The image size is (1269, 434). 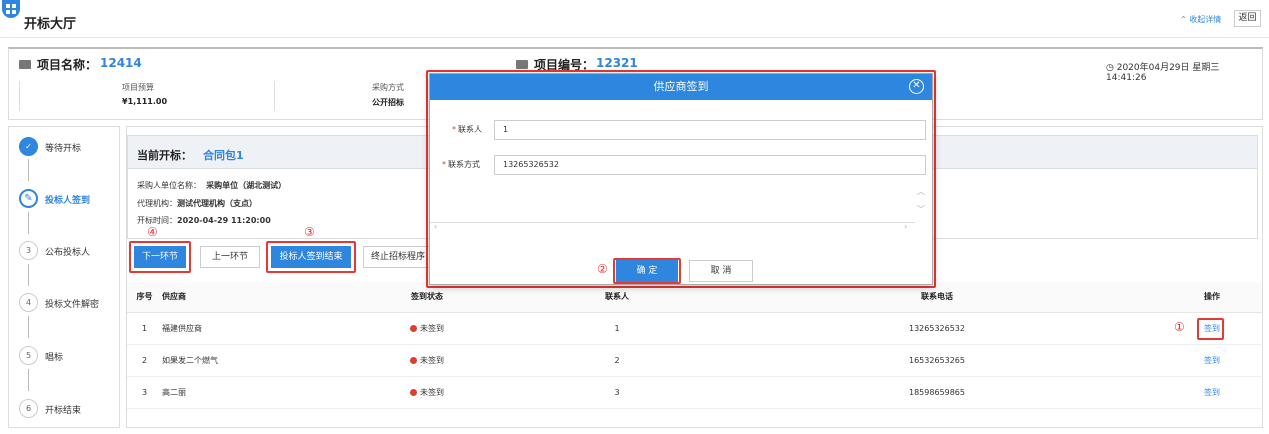 What do you see at coordinates (937, 328) in the screenshot?
I see `row-phone: 13265326532` at bounding box center [937, 328].